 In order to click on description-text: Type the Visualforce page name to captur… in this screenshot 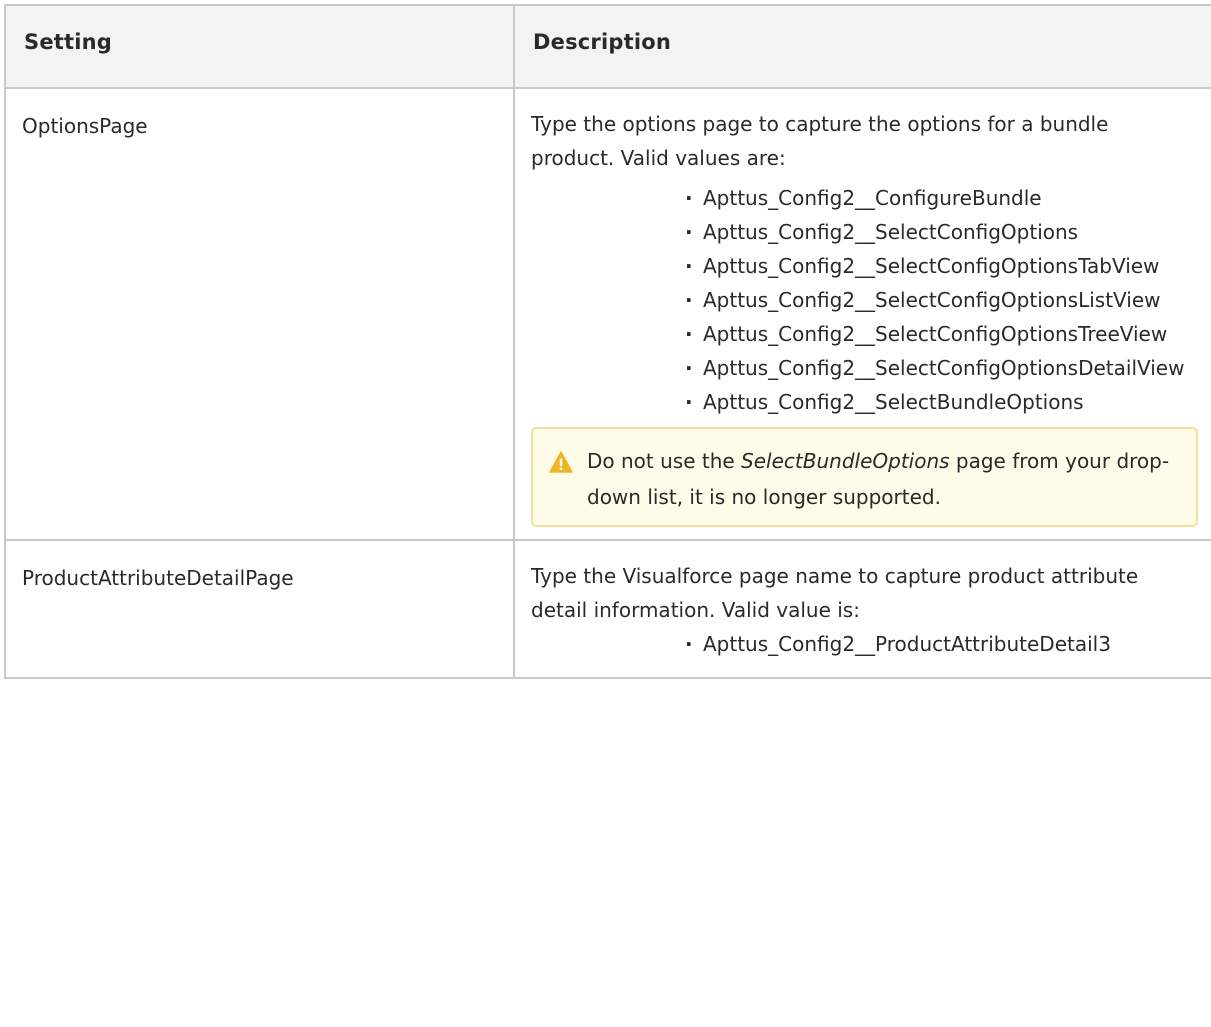, I will do `click(835, 593)`.